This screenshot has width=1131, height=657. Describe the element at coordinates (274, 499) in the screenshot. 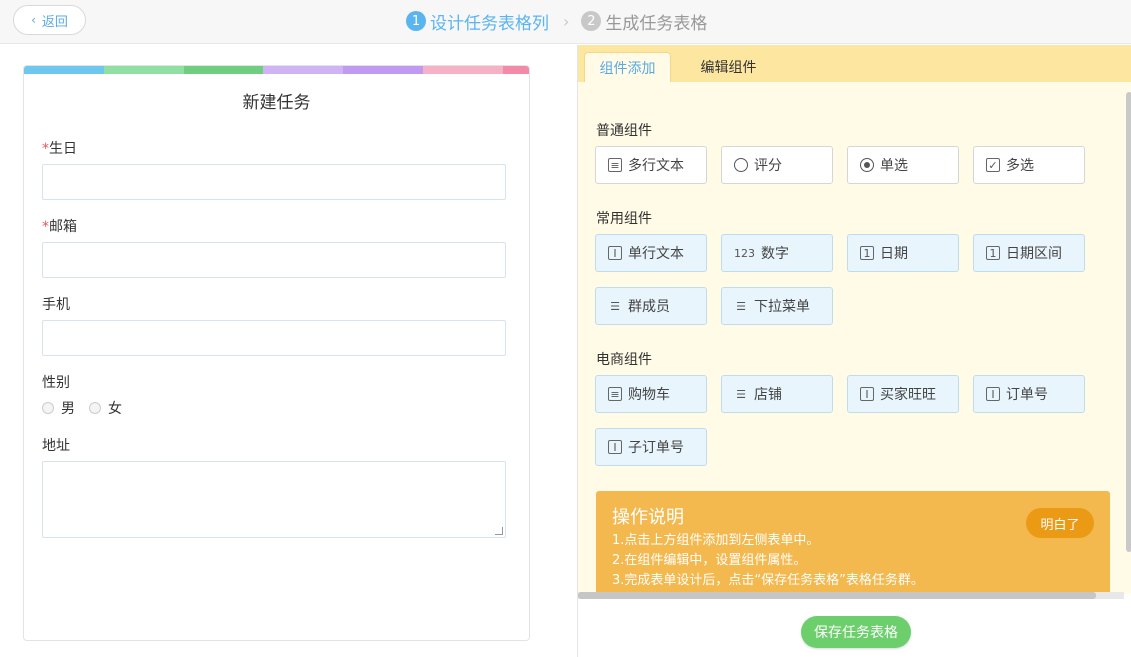

I see `address-textarea` at that location.